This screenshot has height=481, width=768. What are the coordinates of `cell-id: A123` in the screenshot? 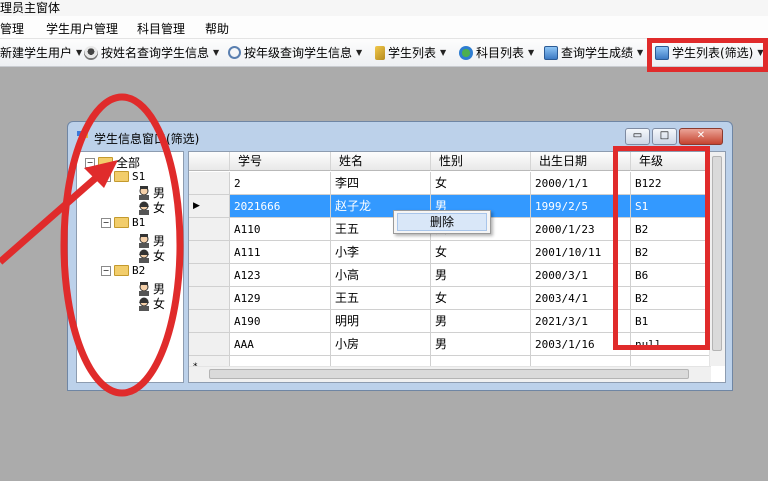 It's located at (280, 275).